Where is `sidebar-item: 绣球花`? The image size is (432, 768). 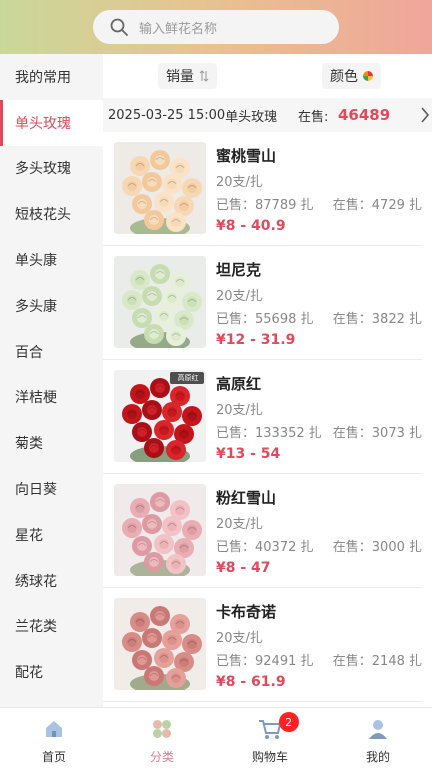
sidebar-item: 绣球花 is located at coordinates (51, 581).